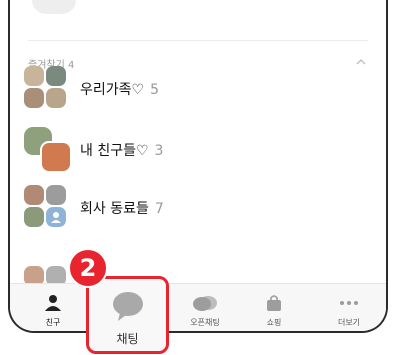 This screenshot has height=355, width=396. What do you see at coordinates (122, 209) in the screenshot?
I see `group-name: 회사 동료들 7` at bounding box center [122, 209].